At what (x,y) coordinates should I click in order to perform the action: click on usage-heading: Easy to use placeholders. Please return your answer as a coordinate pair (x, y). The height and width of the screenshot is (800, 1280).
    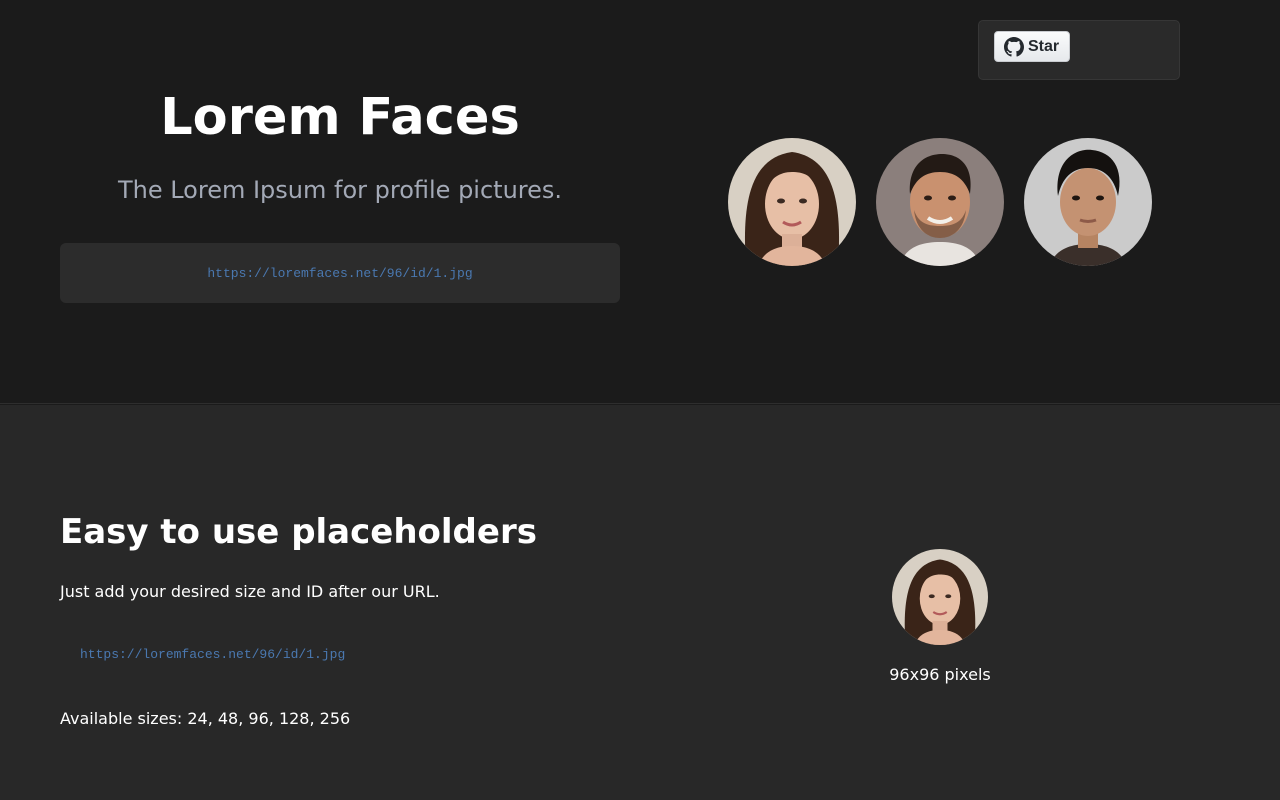
    Looking at the image, I should click on (298, 532).